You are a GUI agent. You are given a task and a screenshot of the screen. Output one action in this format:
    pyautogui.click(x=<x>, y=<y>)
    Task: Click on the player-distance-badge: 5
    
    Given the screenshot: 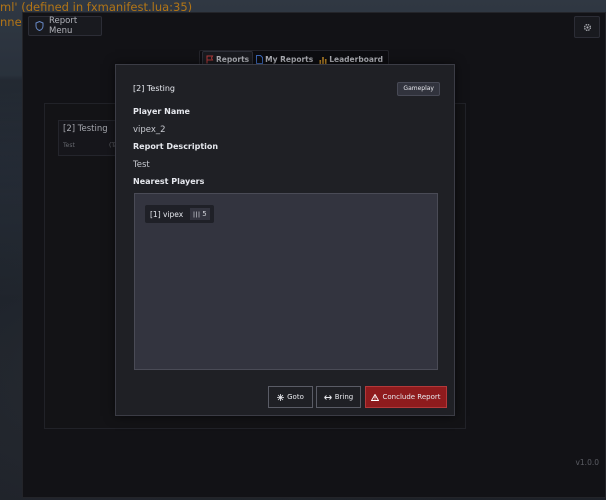 What is the action you would take?
    pyautogui.click(x=200, y=214)
    